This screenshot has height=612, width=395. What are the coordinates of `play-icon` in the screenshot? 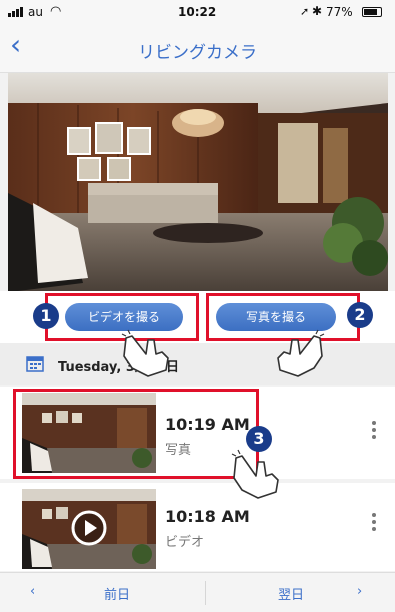 It's located at (89, 528).